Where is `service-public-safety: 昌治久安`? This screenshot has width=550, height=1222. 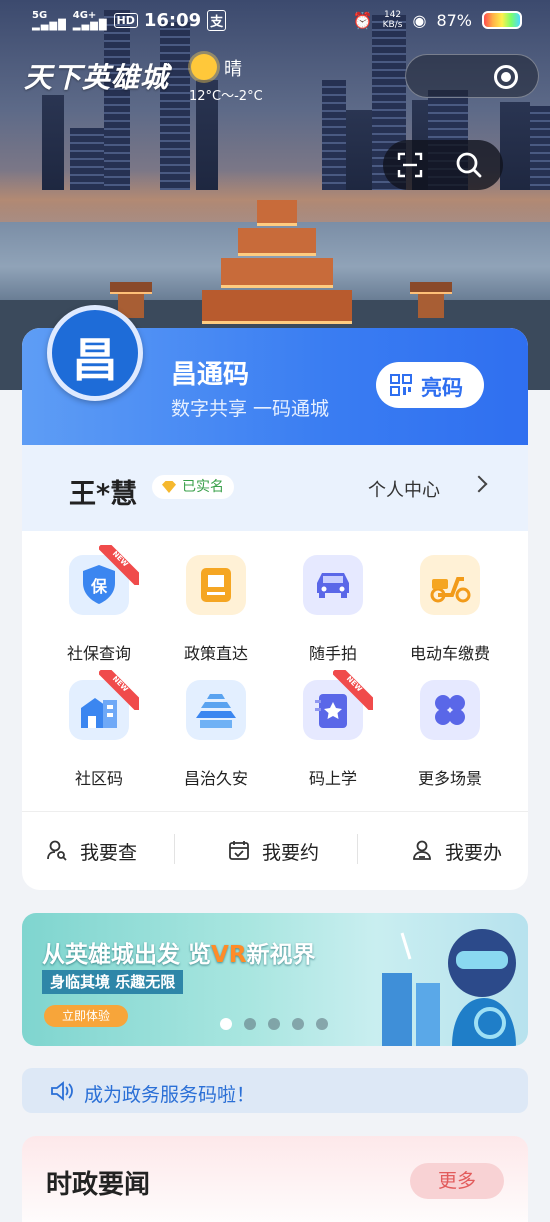
service-public-safety: 昌治久安 is located at coordinates (216, 722).